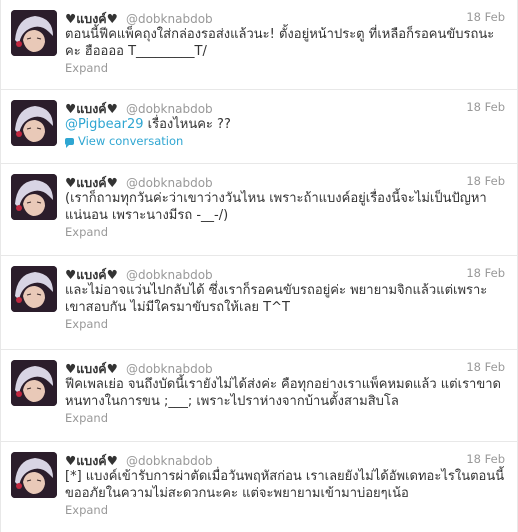 The height and width of the screenshot is (532, 518). Describe the element at coordinates (131, 141) in the screenshot. I see `view-conversation-label: View conversation` at that location.